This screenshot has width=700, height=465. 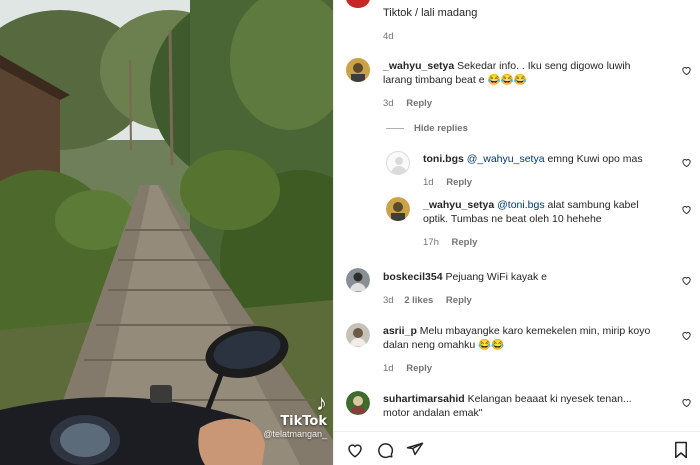 What do you see at coordinates (443, 159) in the screenshot?
I see `comment-username: toni.bgs` at bounding box center [443, 159].